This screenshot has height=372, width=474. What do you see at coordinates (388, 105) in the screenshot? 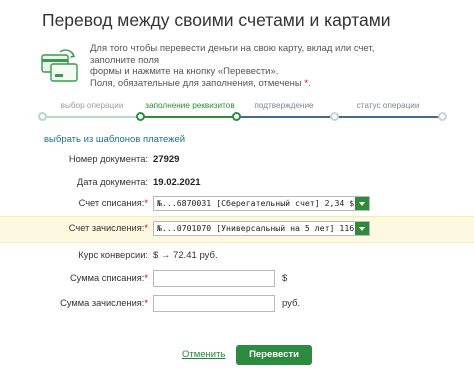
I see `step-status: статус операции` at bounding box center [388, 105].